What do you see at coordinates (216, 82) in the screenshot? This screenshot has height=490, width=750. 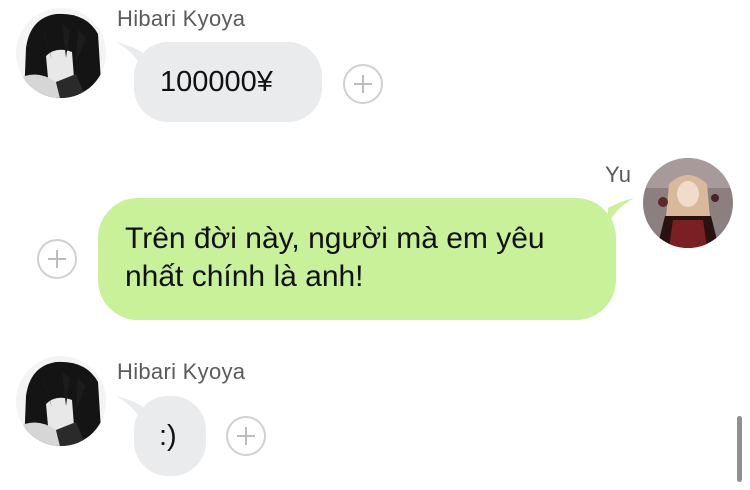 I see `message-text: 100000¥` at bounding box center [216, 82].